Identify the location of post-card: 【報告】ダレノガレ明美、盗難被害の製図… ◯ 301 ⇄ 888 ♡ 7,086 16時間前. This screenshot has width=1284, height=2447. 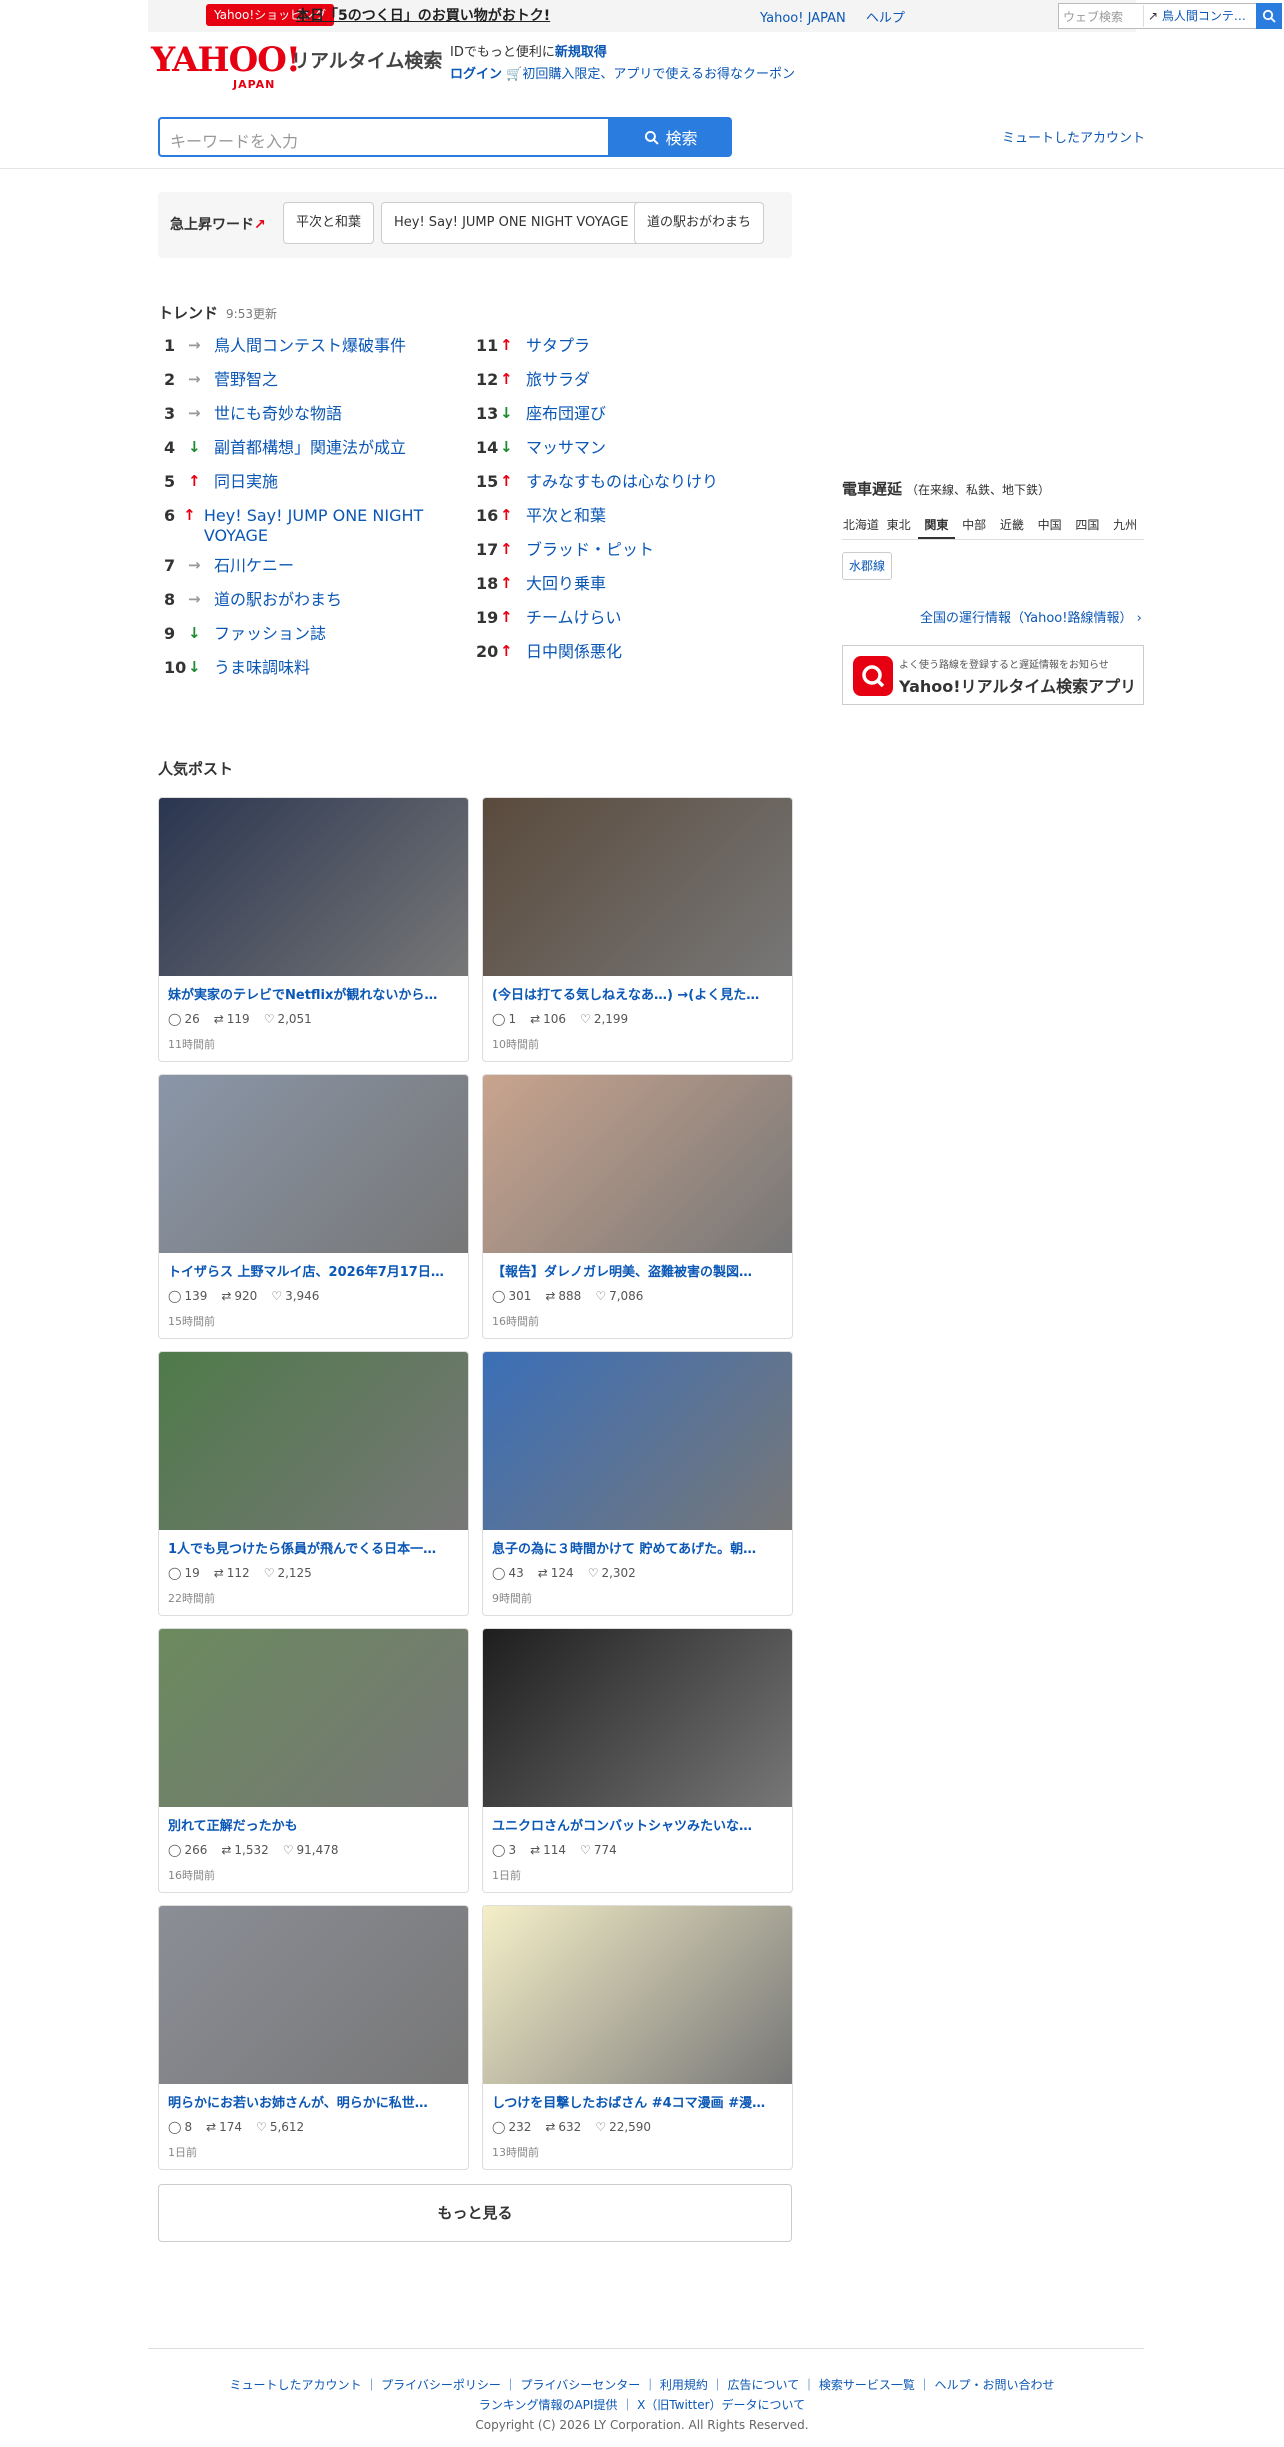
(637, 1206).